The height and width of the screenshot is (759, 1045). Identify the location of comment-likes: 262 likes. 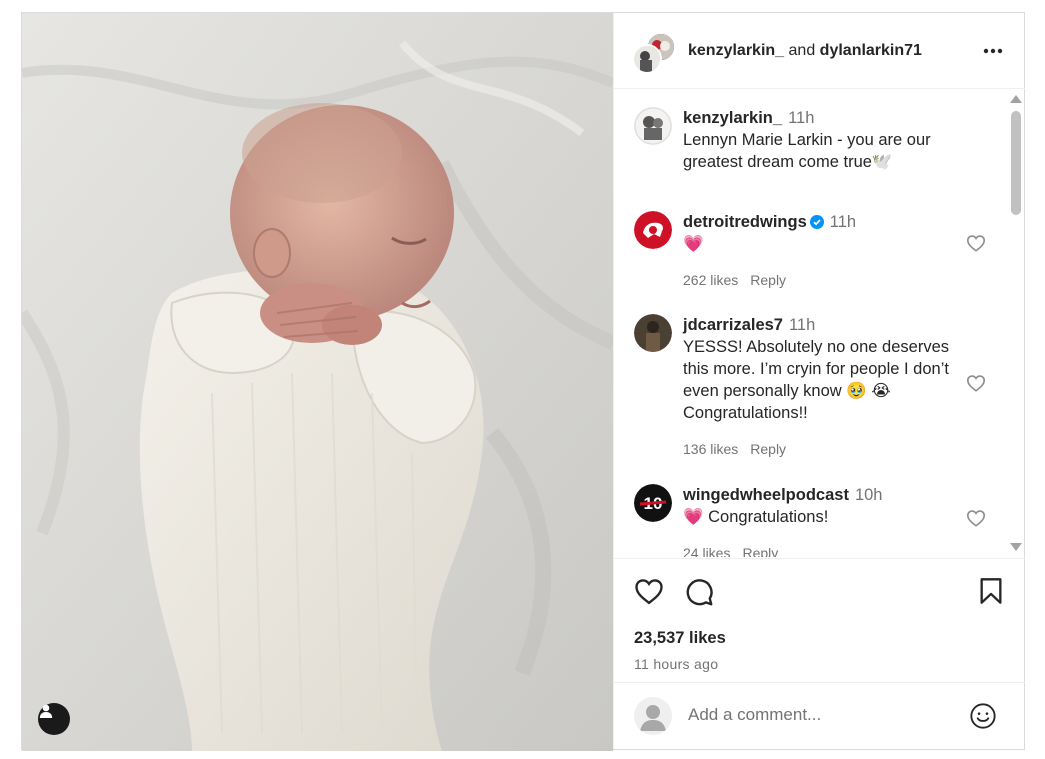
(710, 280).